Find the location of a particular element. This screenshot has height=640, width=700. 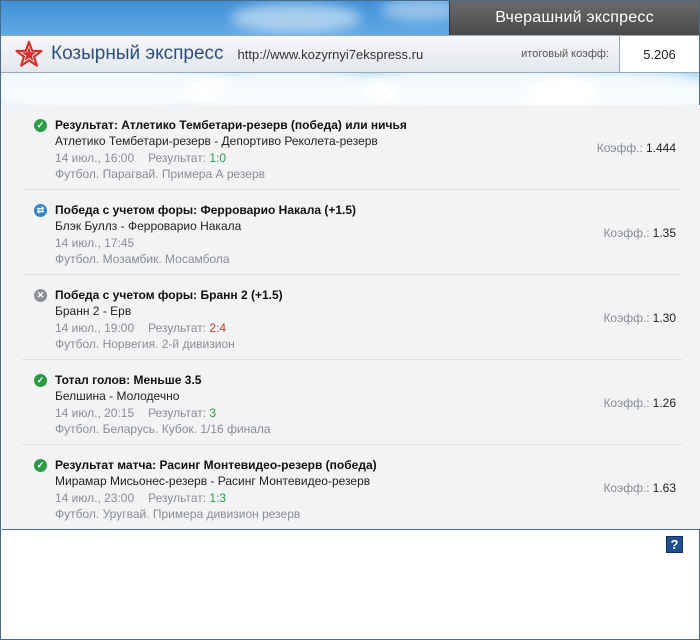

brand-name: Козырный экспресс is located at coordinates (137, 53).